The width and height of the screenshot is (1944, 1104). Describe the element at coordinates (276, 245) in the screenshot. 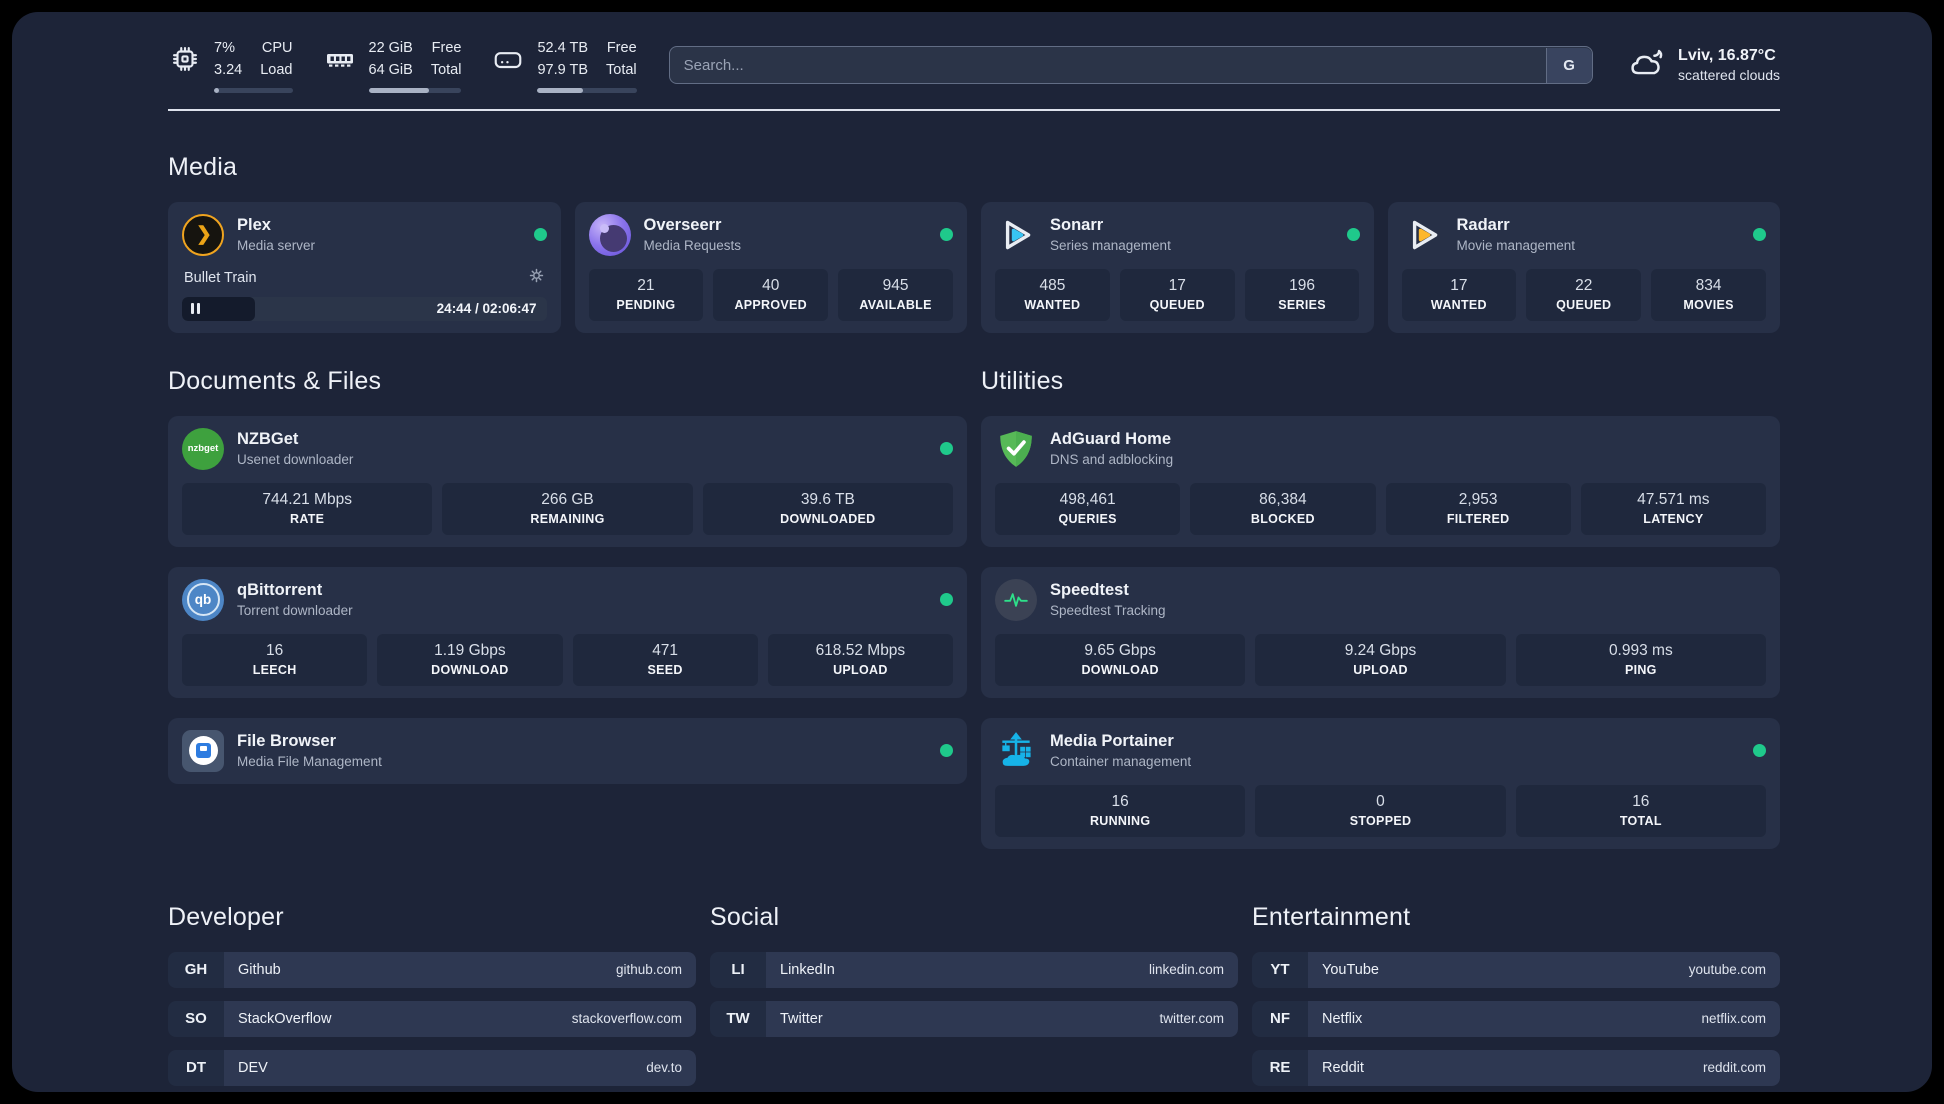

I see `app-subtitle: Media server` at that location.